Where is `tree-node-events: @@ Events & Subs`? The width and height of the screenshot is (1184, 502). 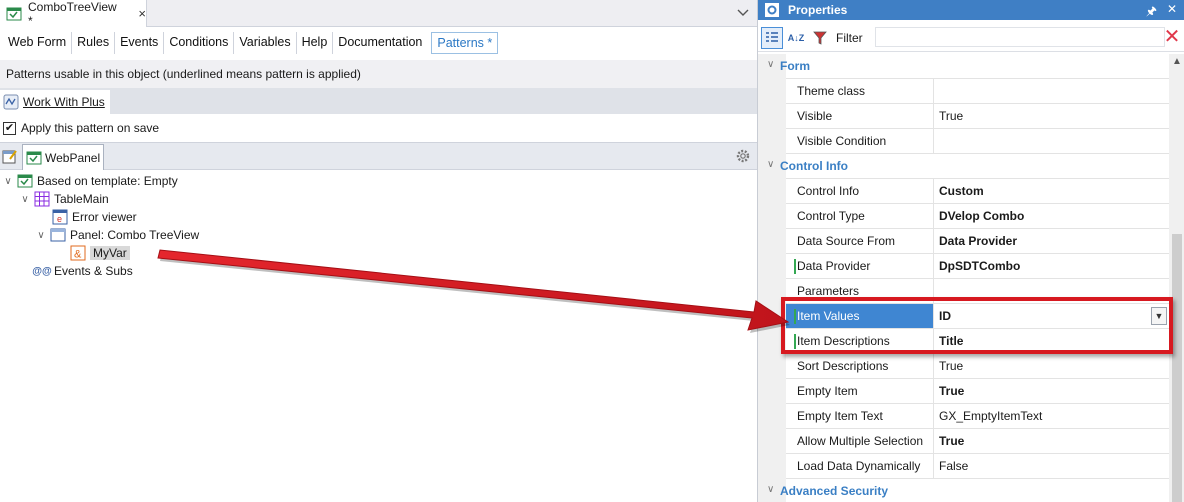
tree-node-events: @@ Events & Subs is located at coordinates (82, 271).